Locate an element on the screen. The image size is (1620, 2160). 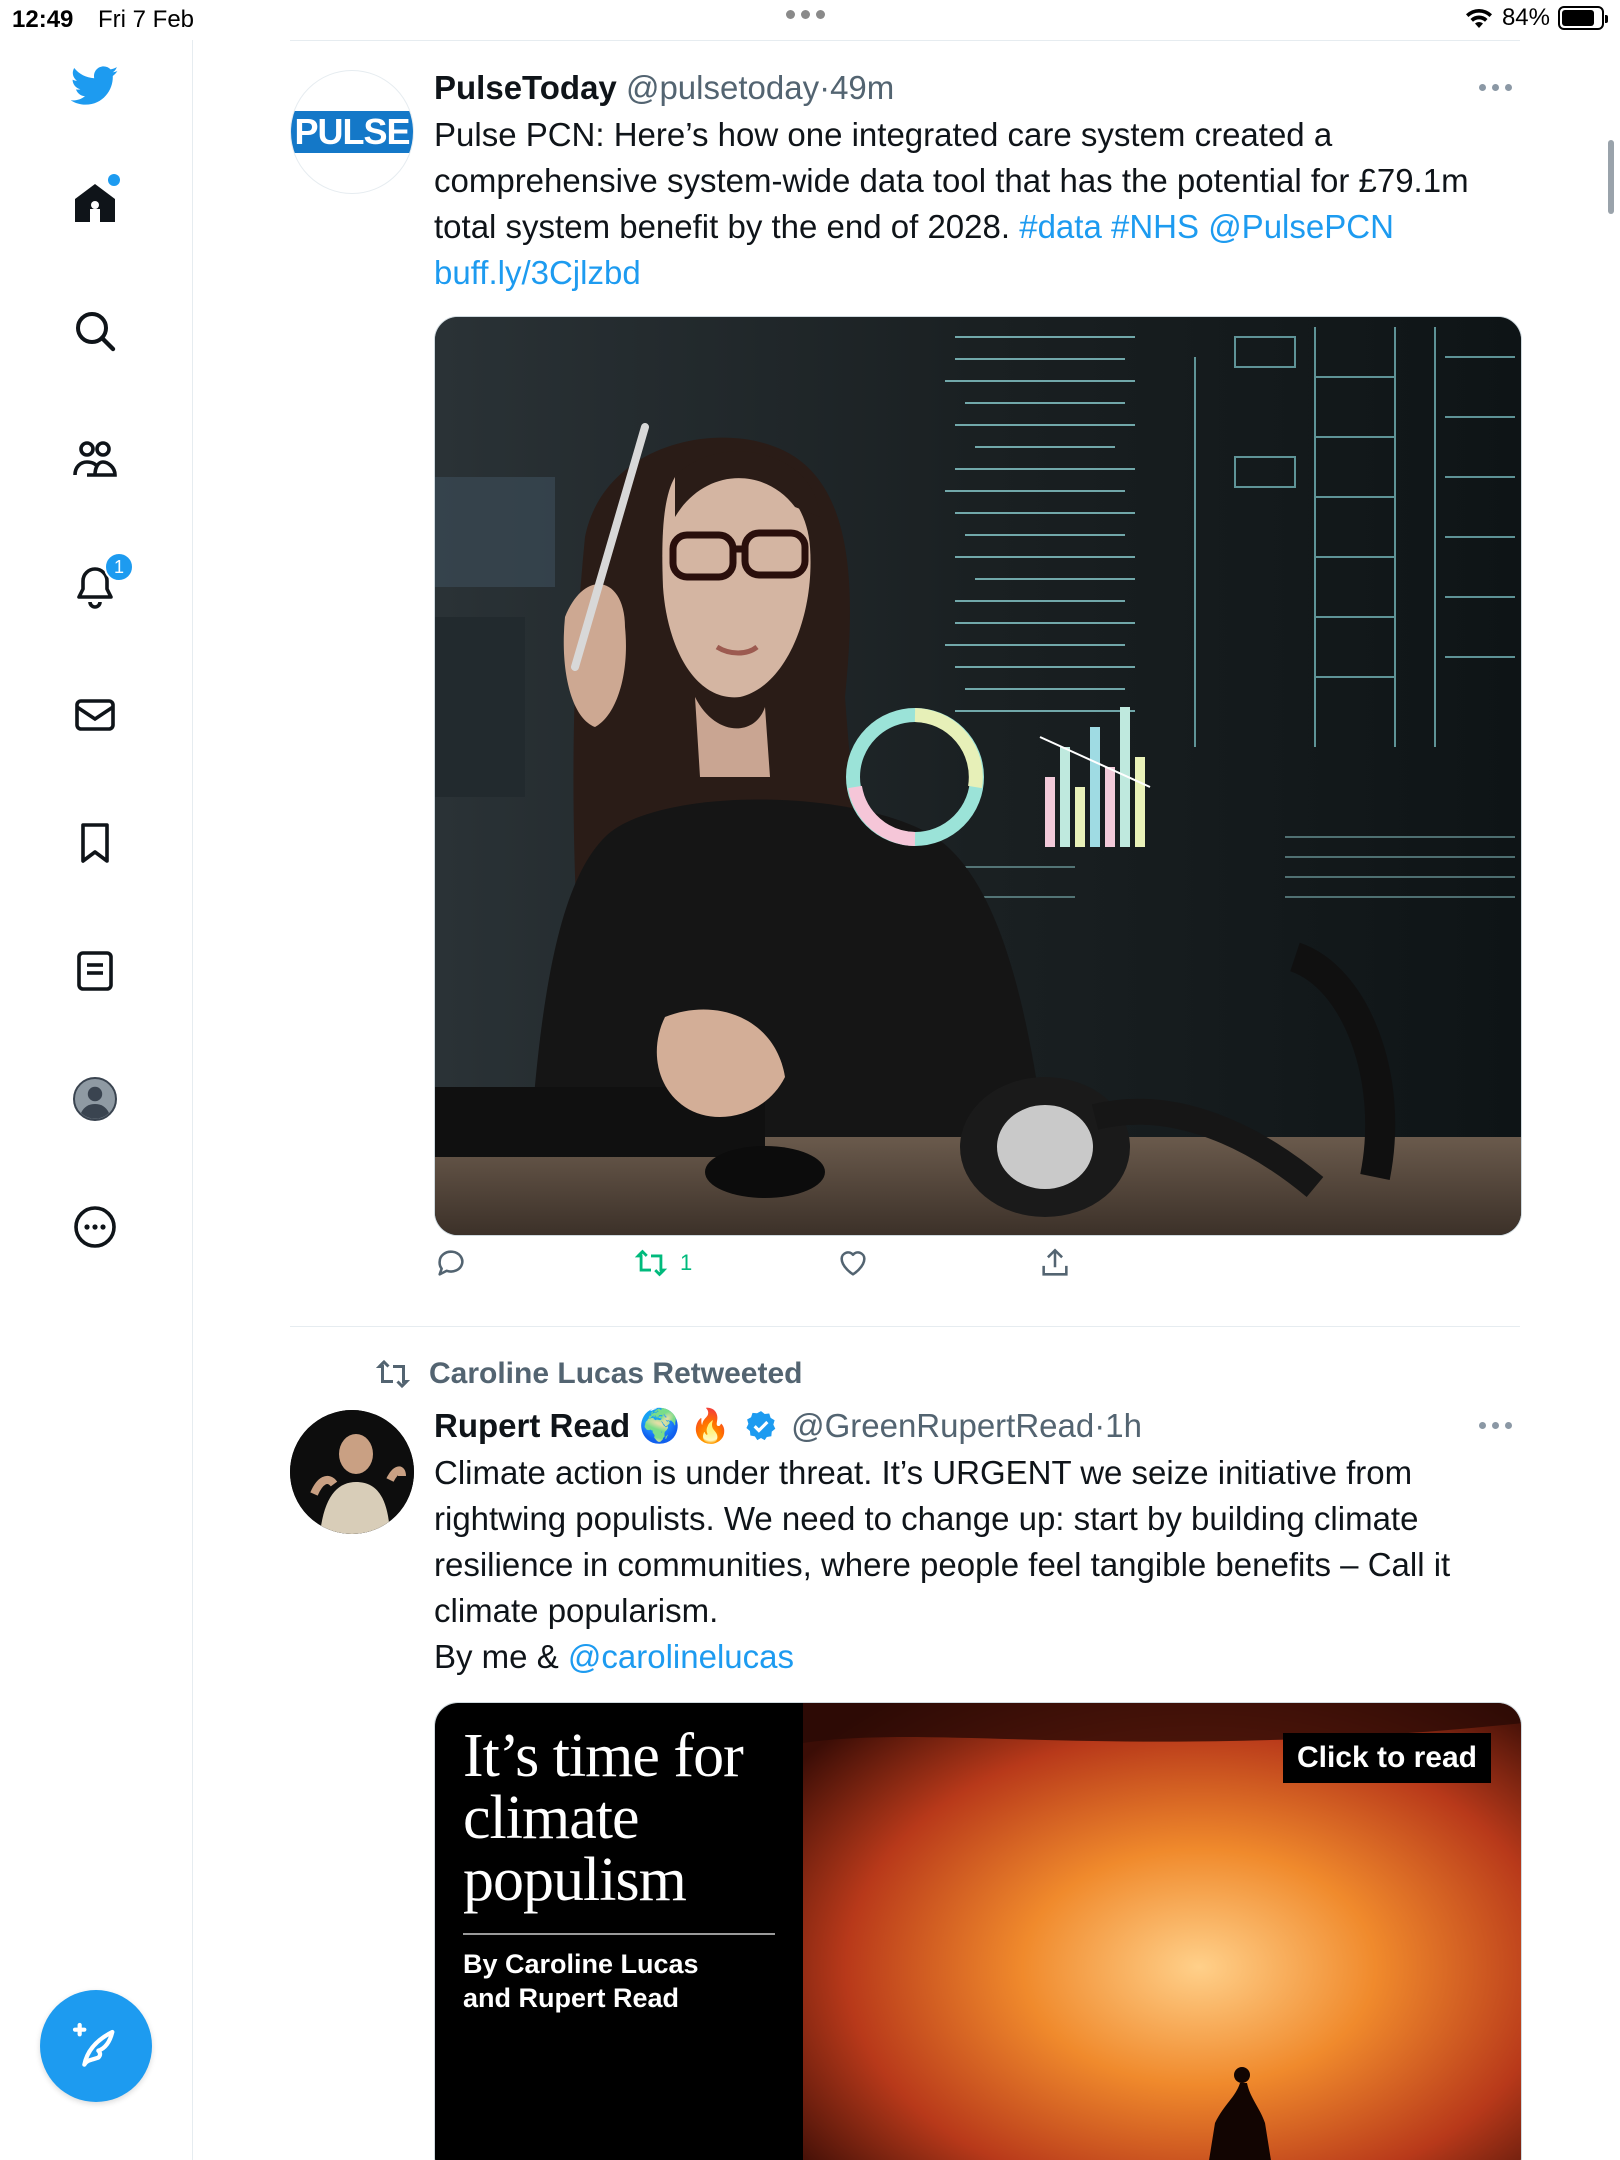
more-circle-icon is located at coordinates (95, 1227).